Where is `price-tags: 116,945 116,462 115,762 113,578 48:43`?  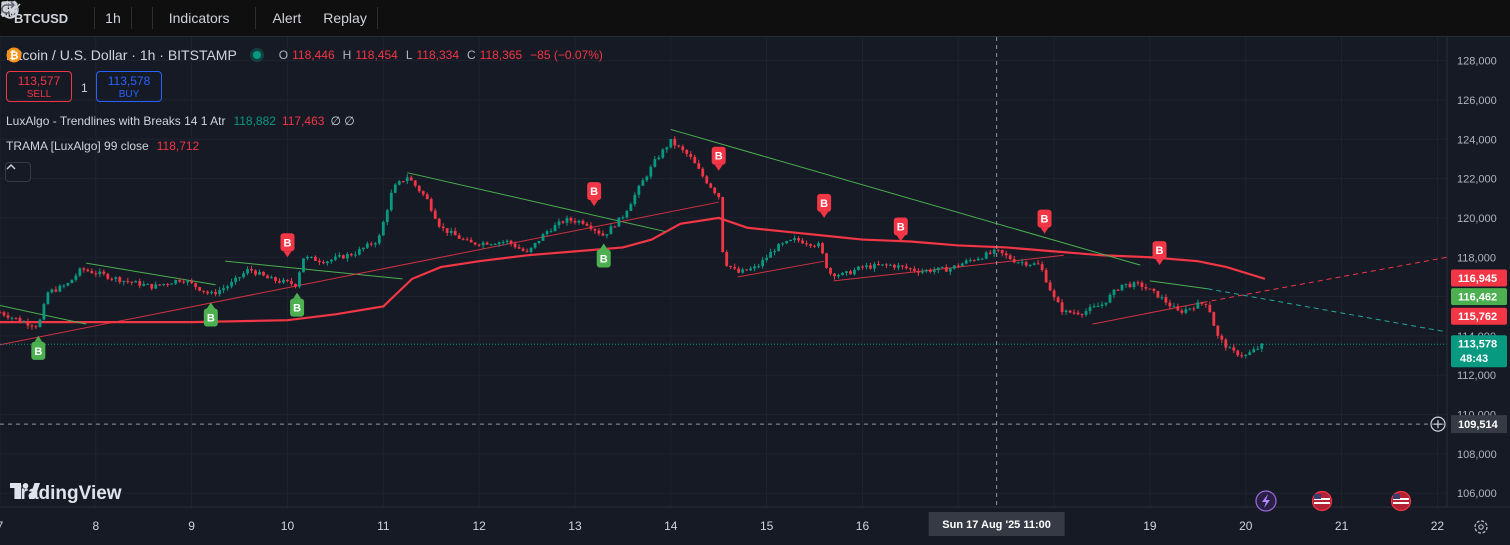
price-tags: 116,945 116,462 115,762 113,578 48:43 is located at coordinates (1479, 318).